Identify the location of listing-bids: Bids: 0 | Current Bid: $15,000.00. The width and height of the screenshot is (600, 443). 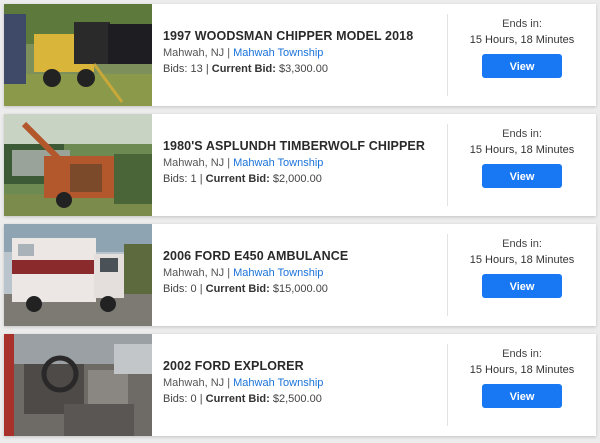
(303, 289).